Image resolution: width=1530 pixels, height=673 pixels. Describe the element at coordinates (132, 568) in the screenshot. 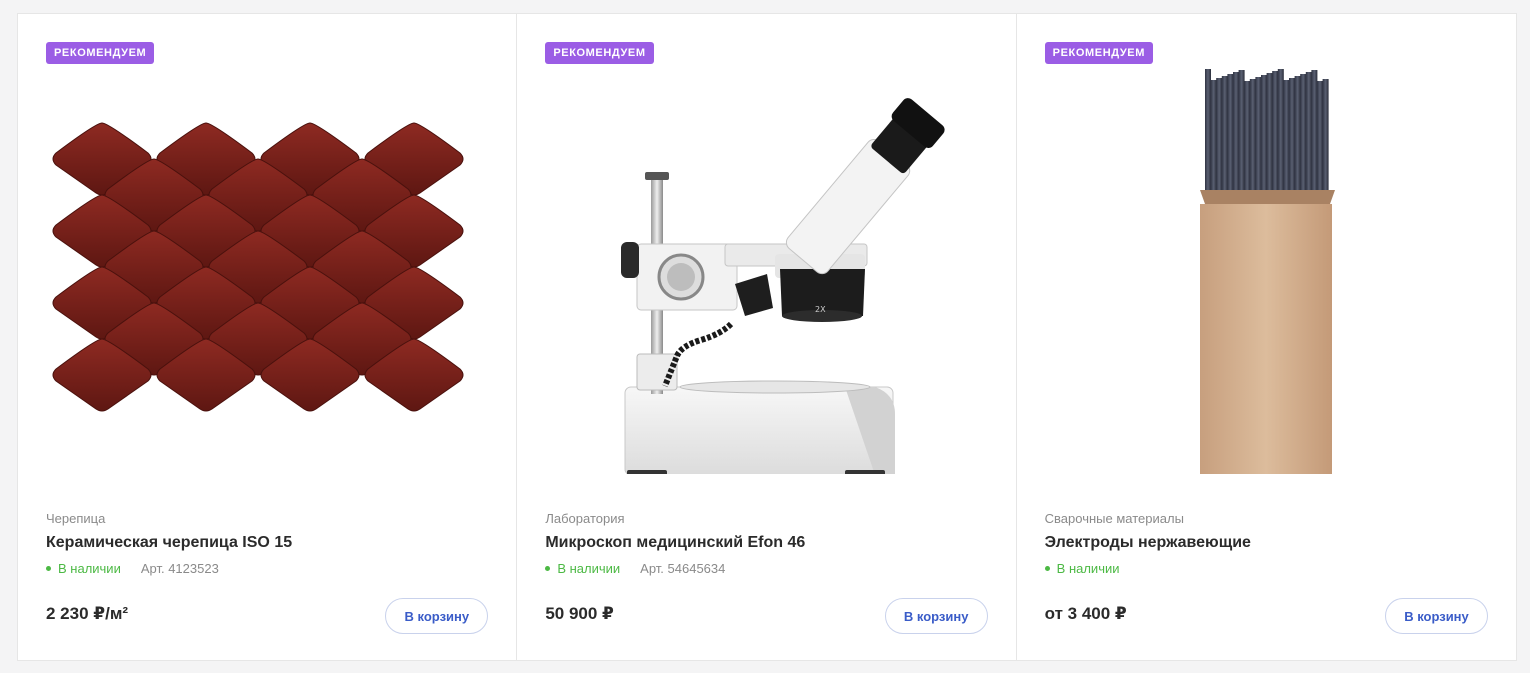

I see `stock-row: В наличии Арт. 4123523` at that location.